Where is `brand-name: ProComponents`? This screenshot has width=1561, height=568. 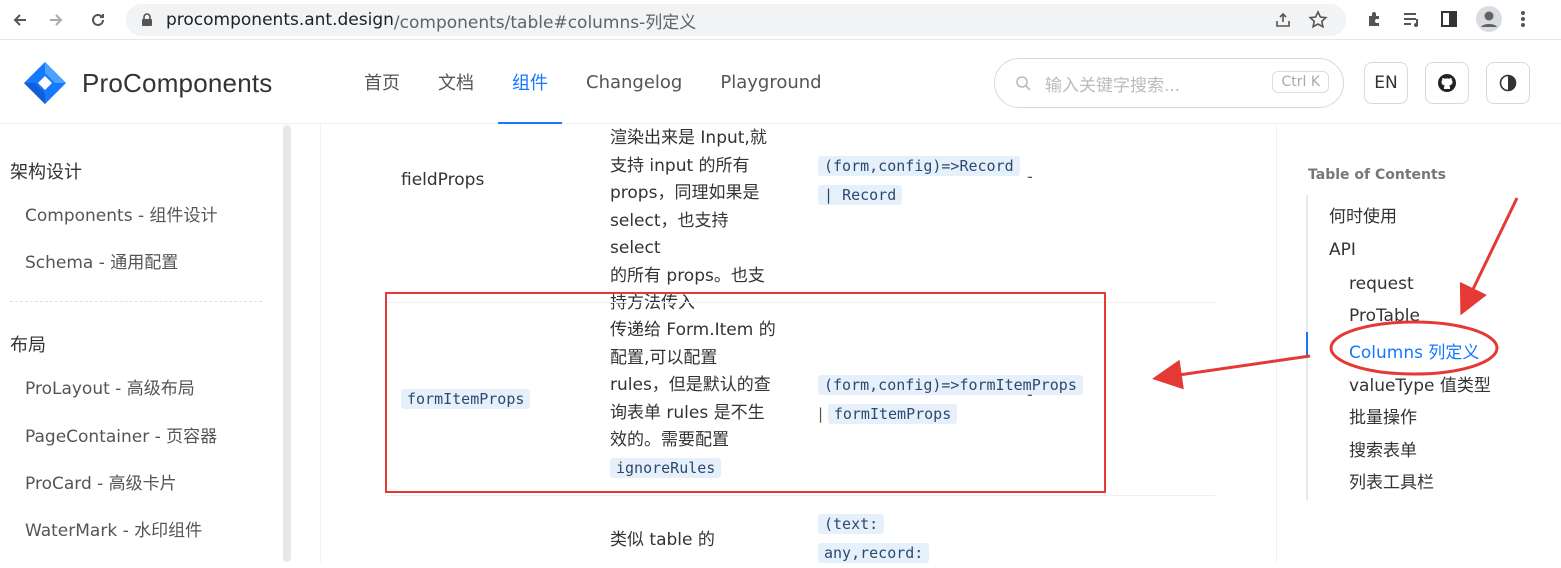 brand-name: ProComponents is located at coordinates (177, 82).